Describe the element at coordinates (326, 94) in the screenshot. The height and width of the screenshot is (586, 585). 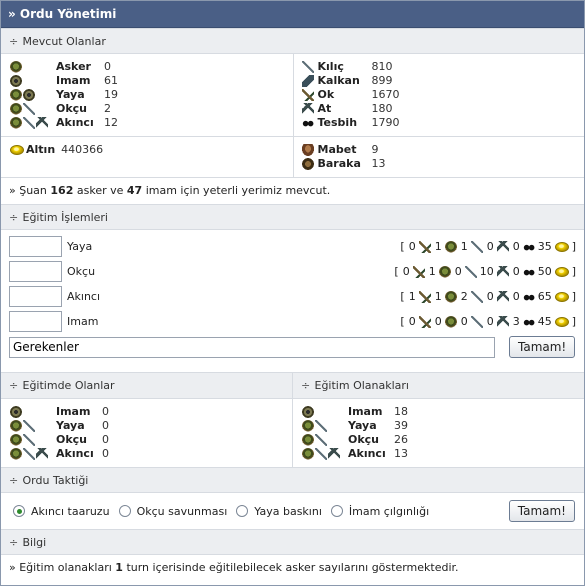
I see `item-label: Ok` at that location.